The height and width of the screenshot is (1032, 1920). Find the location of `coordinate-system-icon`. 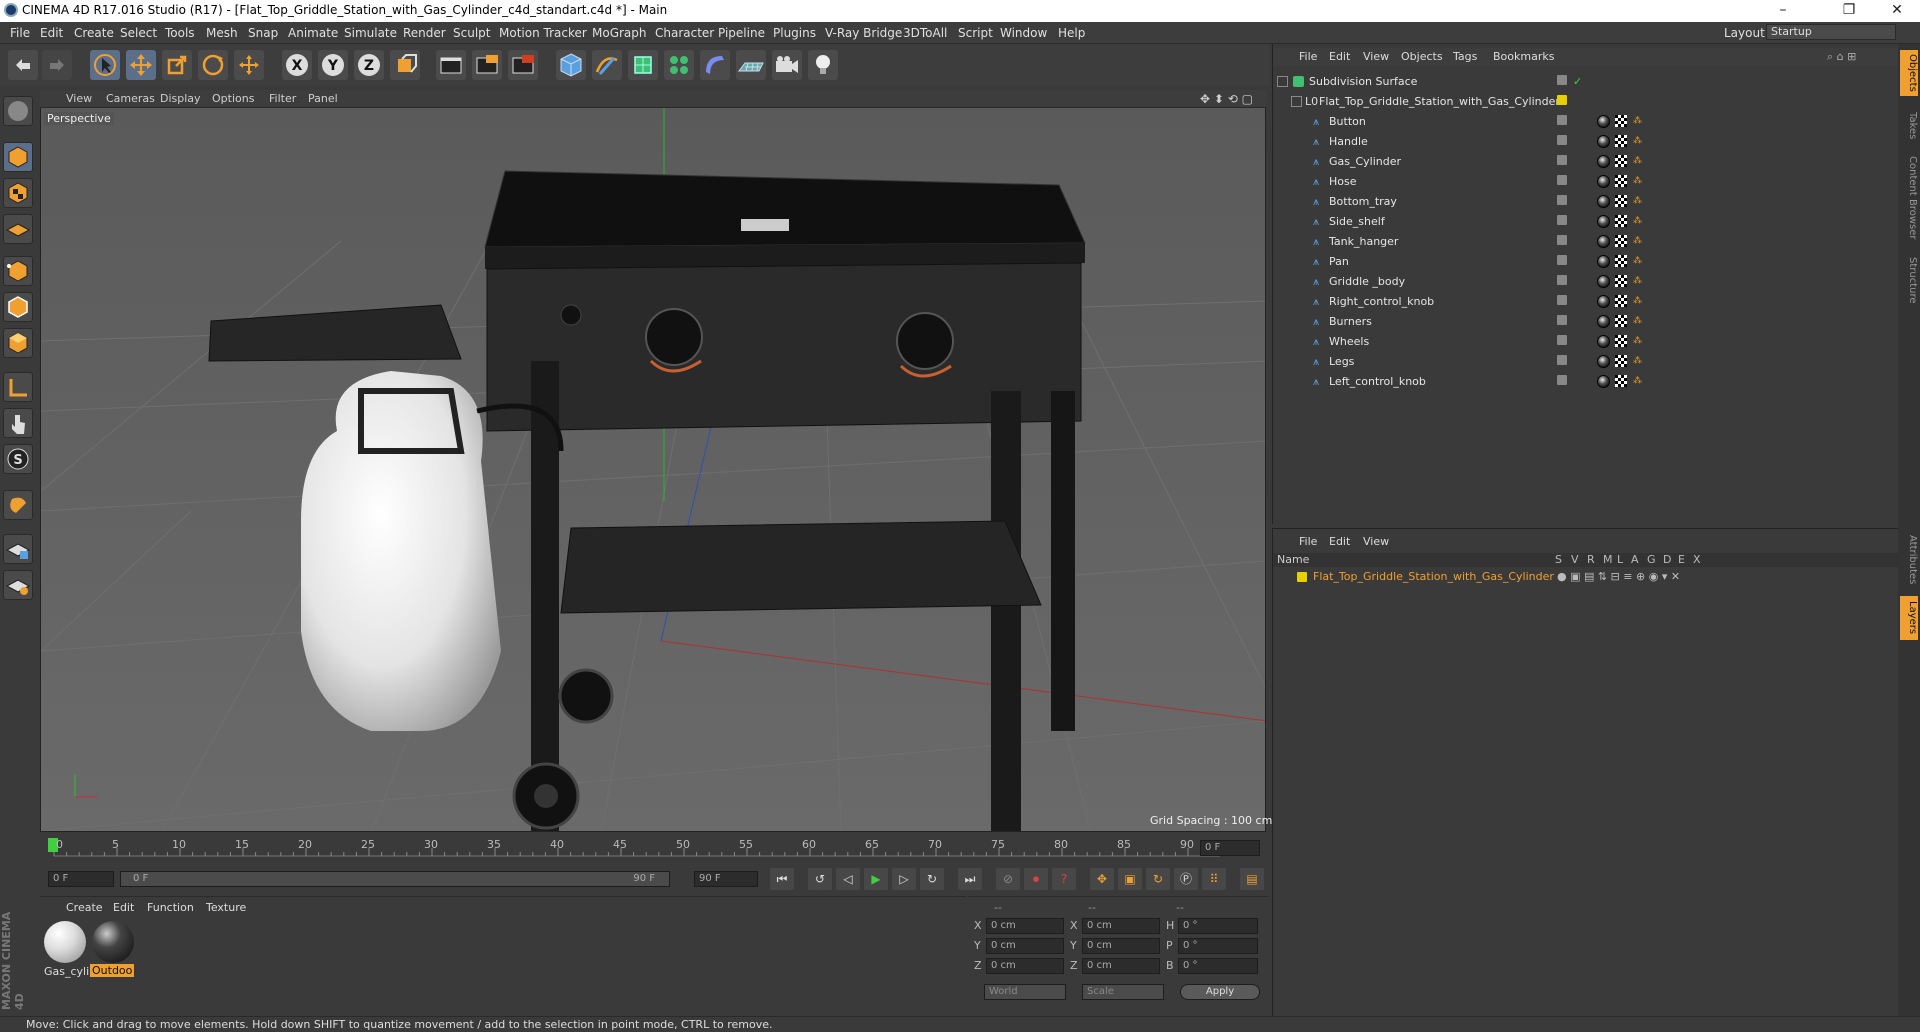

coordinate-system-icon is located at coordinates (405, 65).